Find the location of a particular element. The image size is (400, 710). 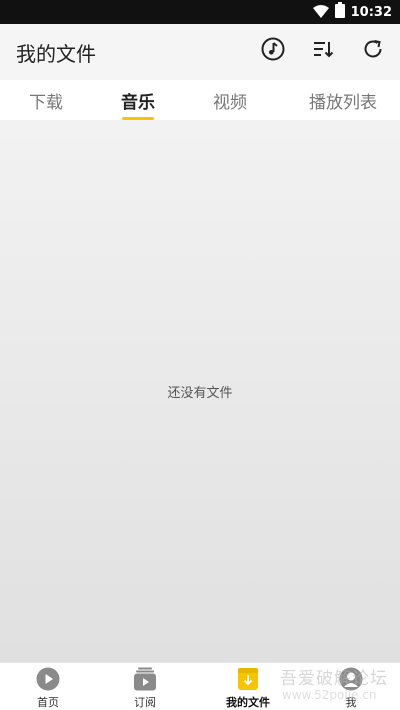

profile-icon is located at coordinates (351, 679).